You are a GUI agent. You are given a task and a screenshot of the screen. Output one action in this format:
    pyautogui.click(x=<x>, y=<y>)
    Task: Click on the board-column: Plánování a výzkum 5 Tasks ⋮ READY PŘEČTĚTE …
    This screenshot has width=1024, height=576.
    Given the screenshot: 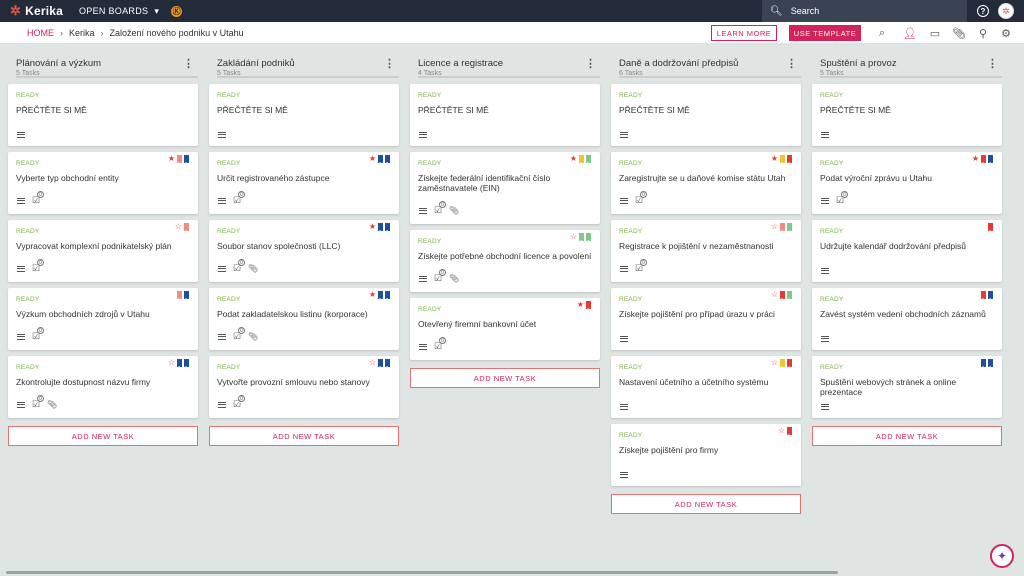 What is the action you would take?
    pyautogui.click(x=103, y=245)
    